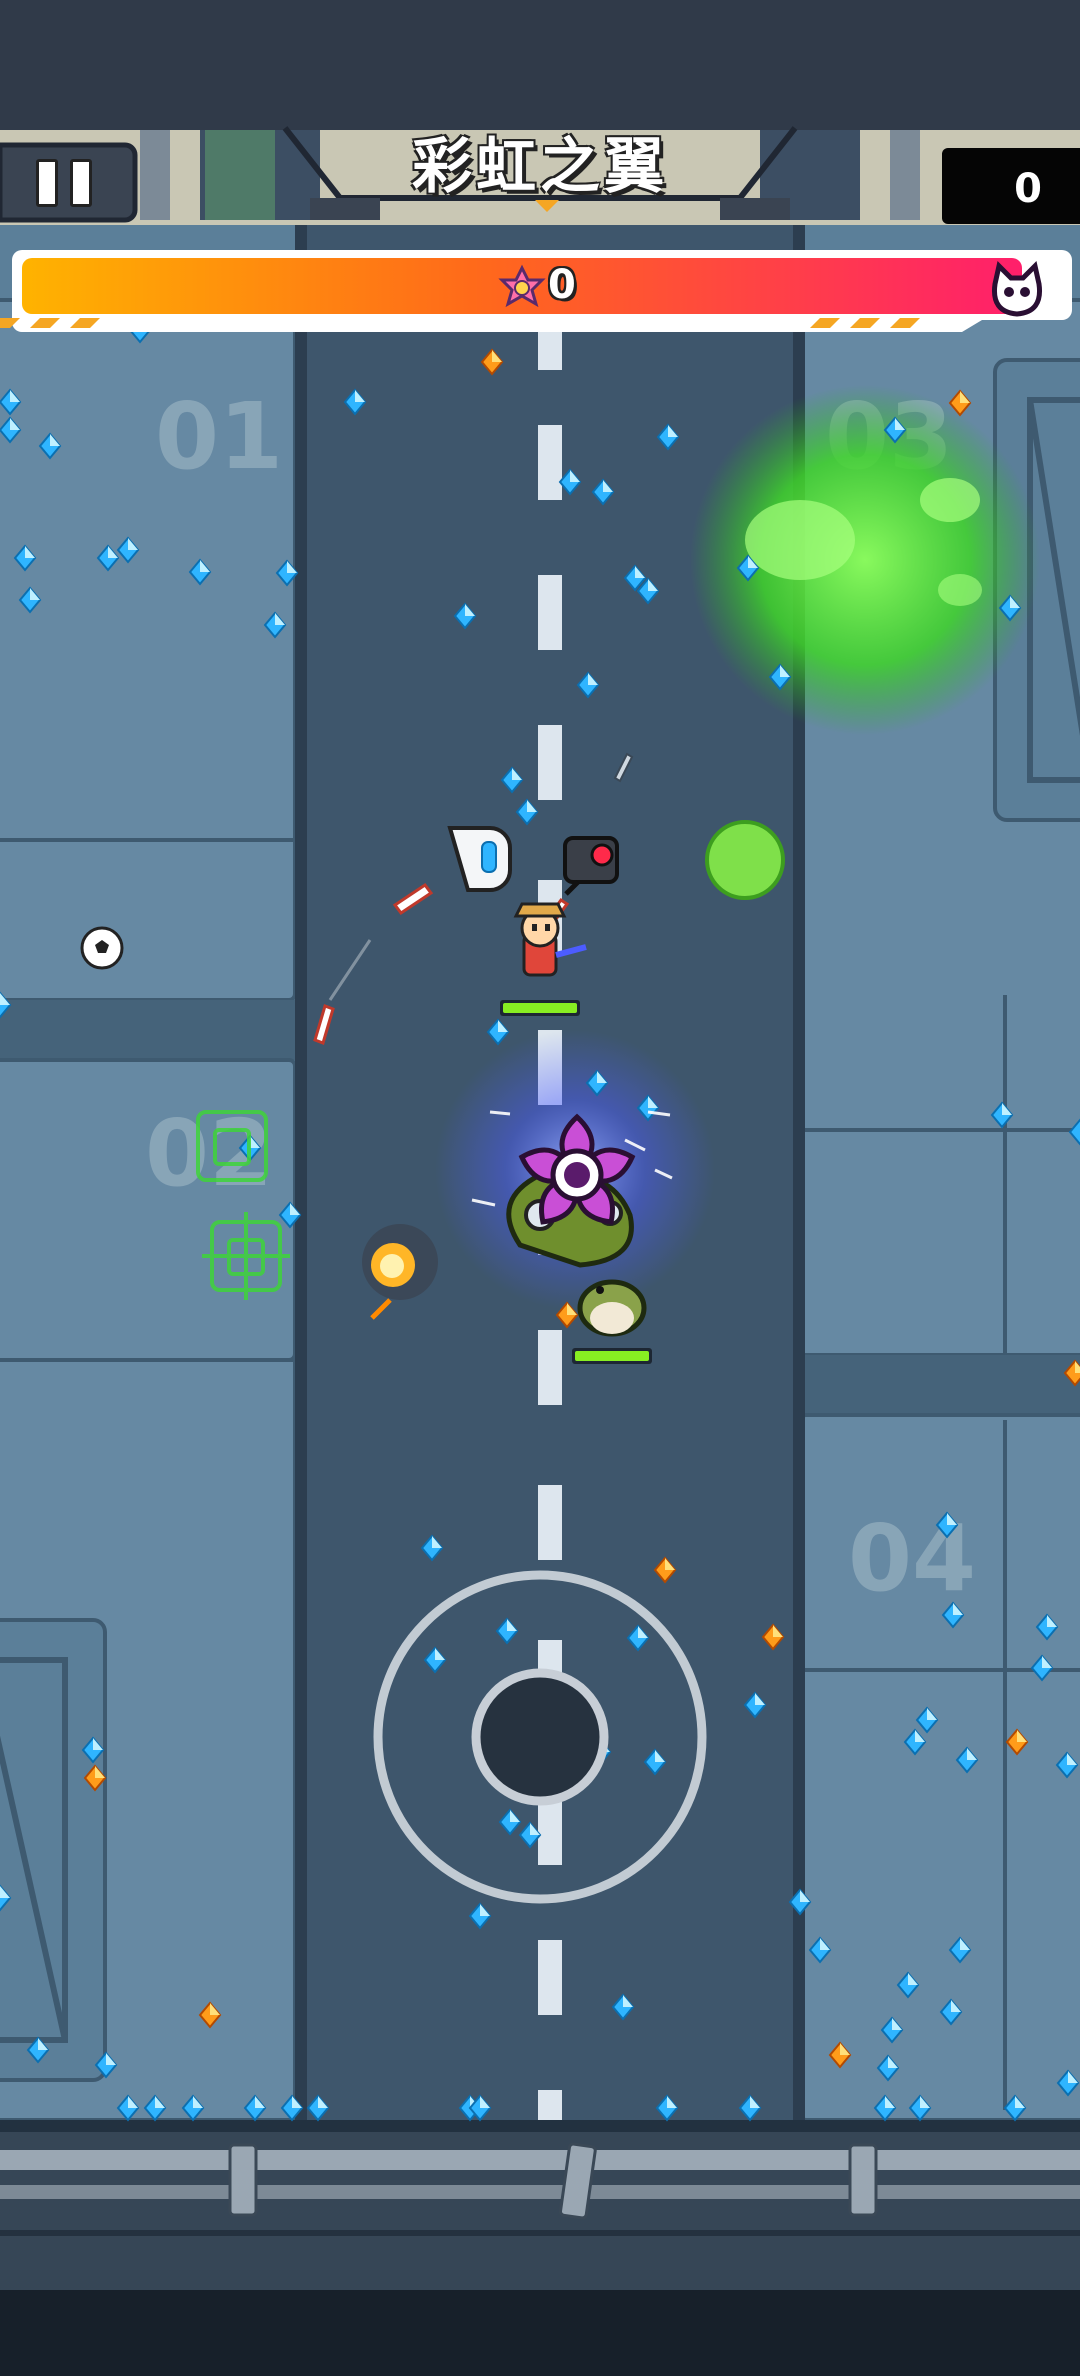  What do you see at coordinates (562, 285) in the screenshot?
I see `boss-progress-value: 0` at bounding box center [562, 285].